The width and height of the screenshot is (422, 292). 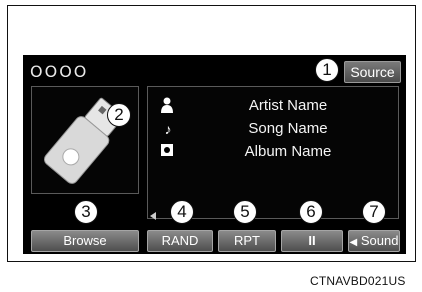 I want to click on seek-back-icon, so click(x=153, y=216).